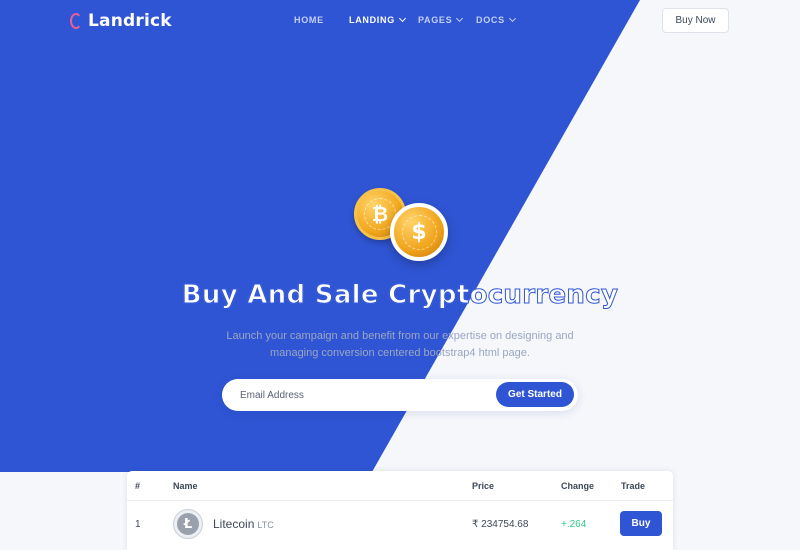 The height and width of the screenshot is (550, 800). What do you see at coordinates (265, 525) in the screenshot?
I see `coin-symbol: LTC` at bounding box center [265, 525].